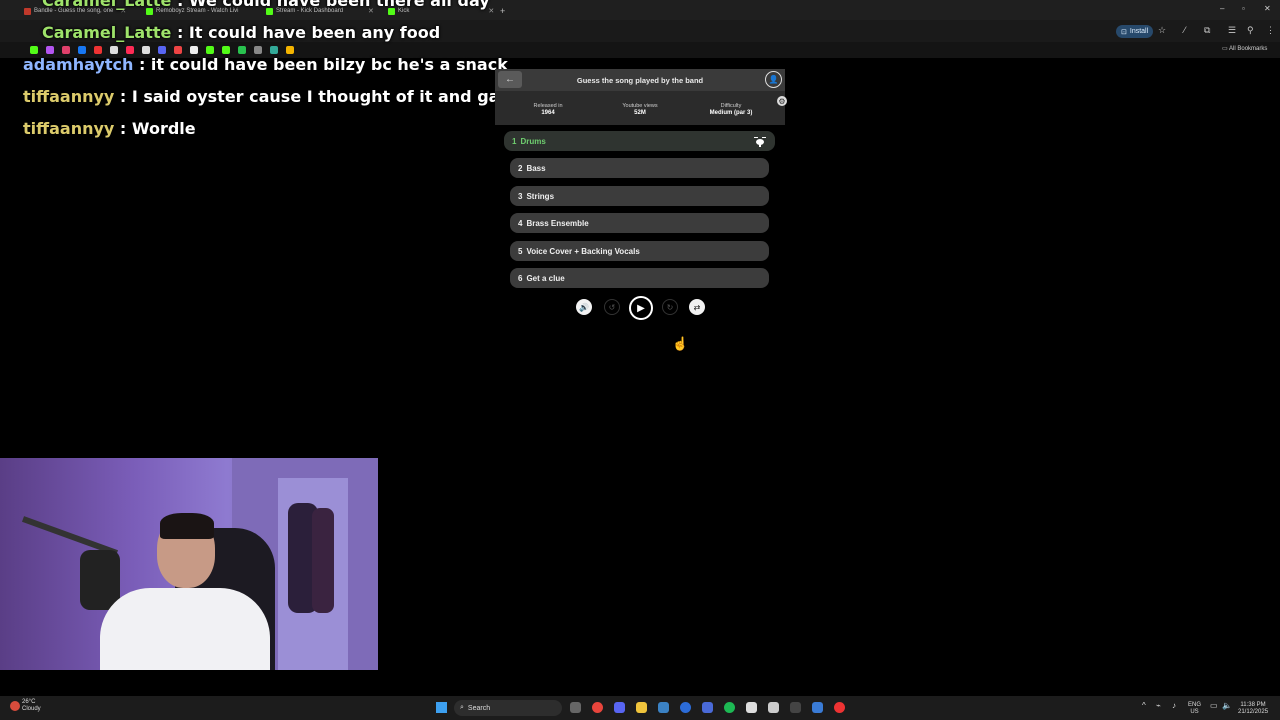 This screenshot has width=1280, height=720. What do you see at coordinates (510, 79) in the screenshot?
I see `back-button: ←` at bounding box center [510, 79].